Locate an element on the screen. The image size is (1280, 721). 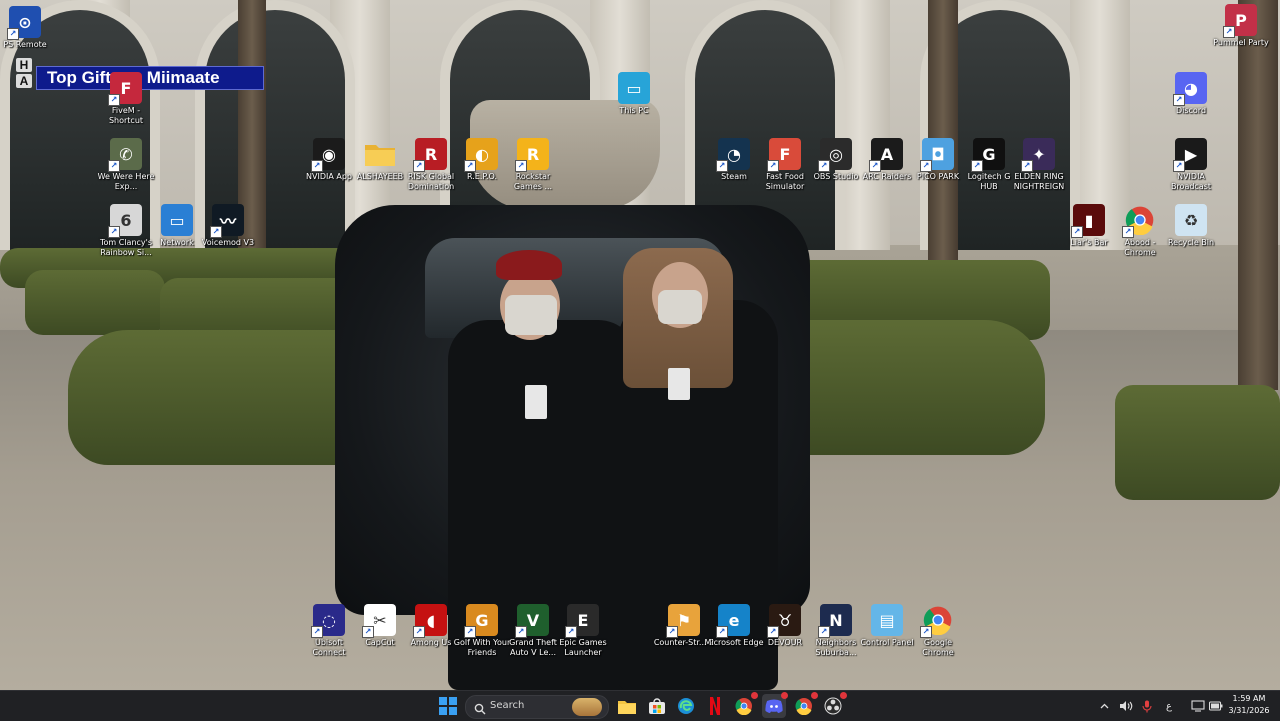
edge-icon is located at coordinates (686, 706).